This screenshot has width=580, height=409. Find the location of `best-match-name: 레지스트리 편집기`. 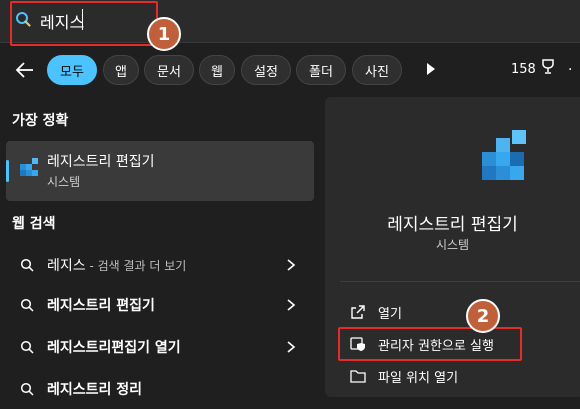

best-match-name: 레지스트리 편집기 is located at coordinates (101, 162).